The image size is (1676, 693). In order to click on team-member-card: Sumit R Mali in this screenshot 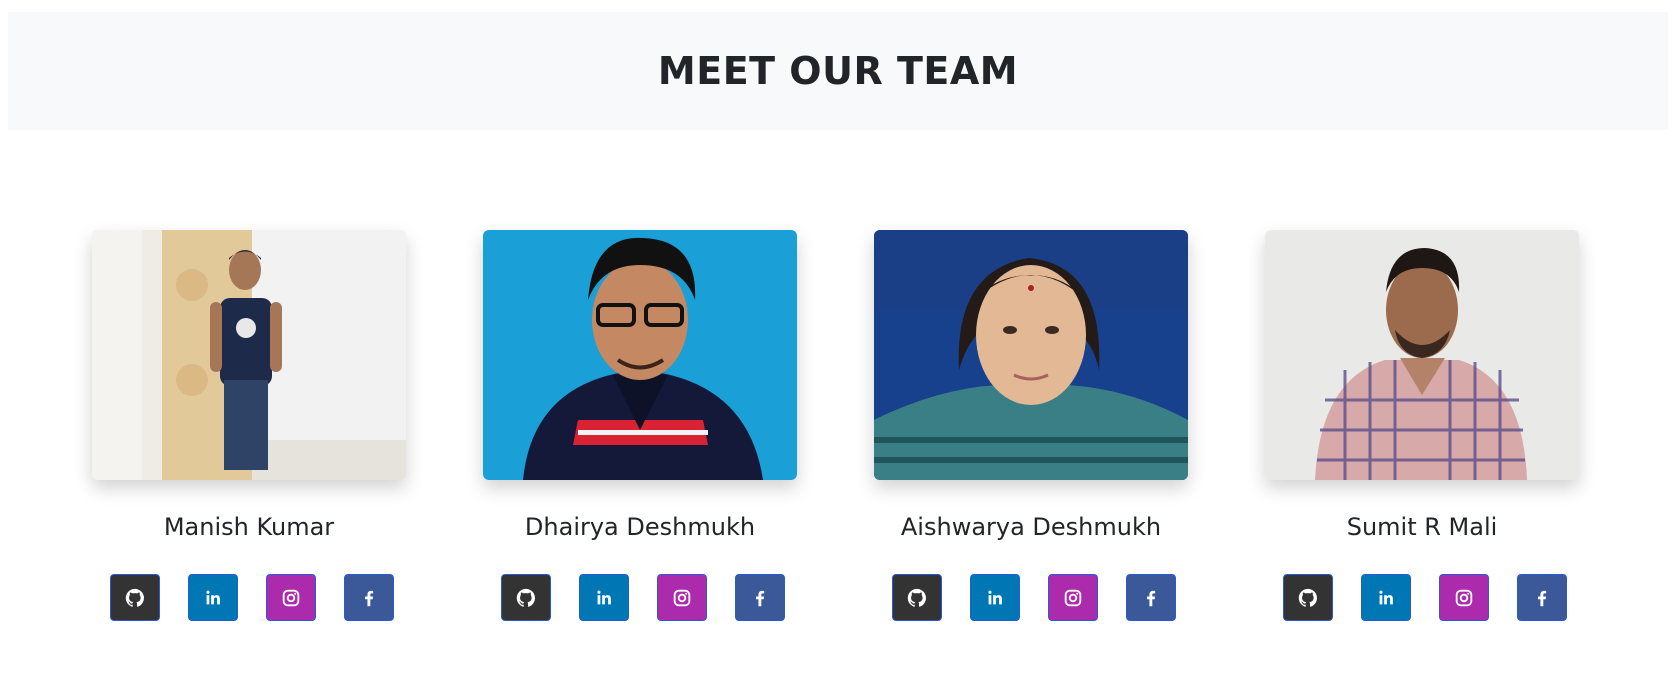, I will do `click(1422, 425)`.